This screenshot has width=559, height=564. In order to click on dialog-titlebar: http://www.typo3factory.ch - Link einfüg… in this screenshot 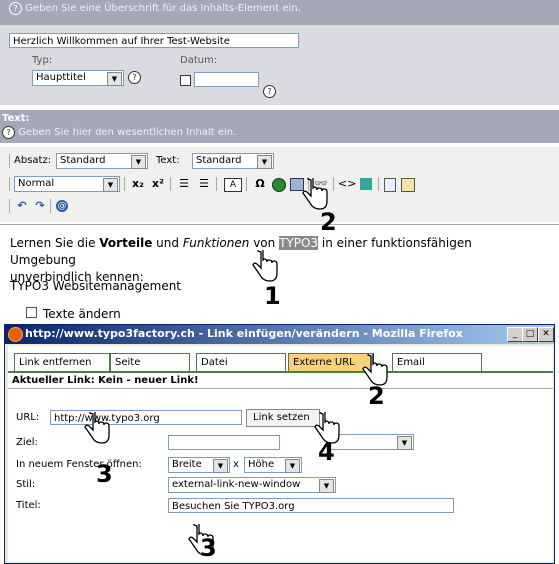, I will do `click(279, 334)`.